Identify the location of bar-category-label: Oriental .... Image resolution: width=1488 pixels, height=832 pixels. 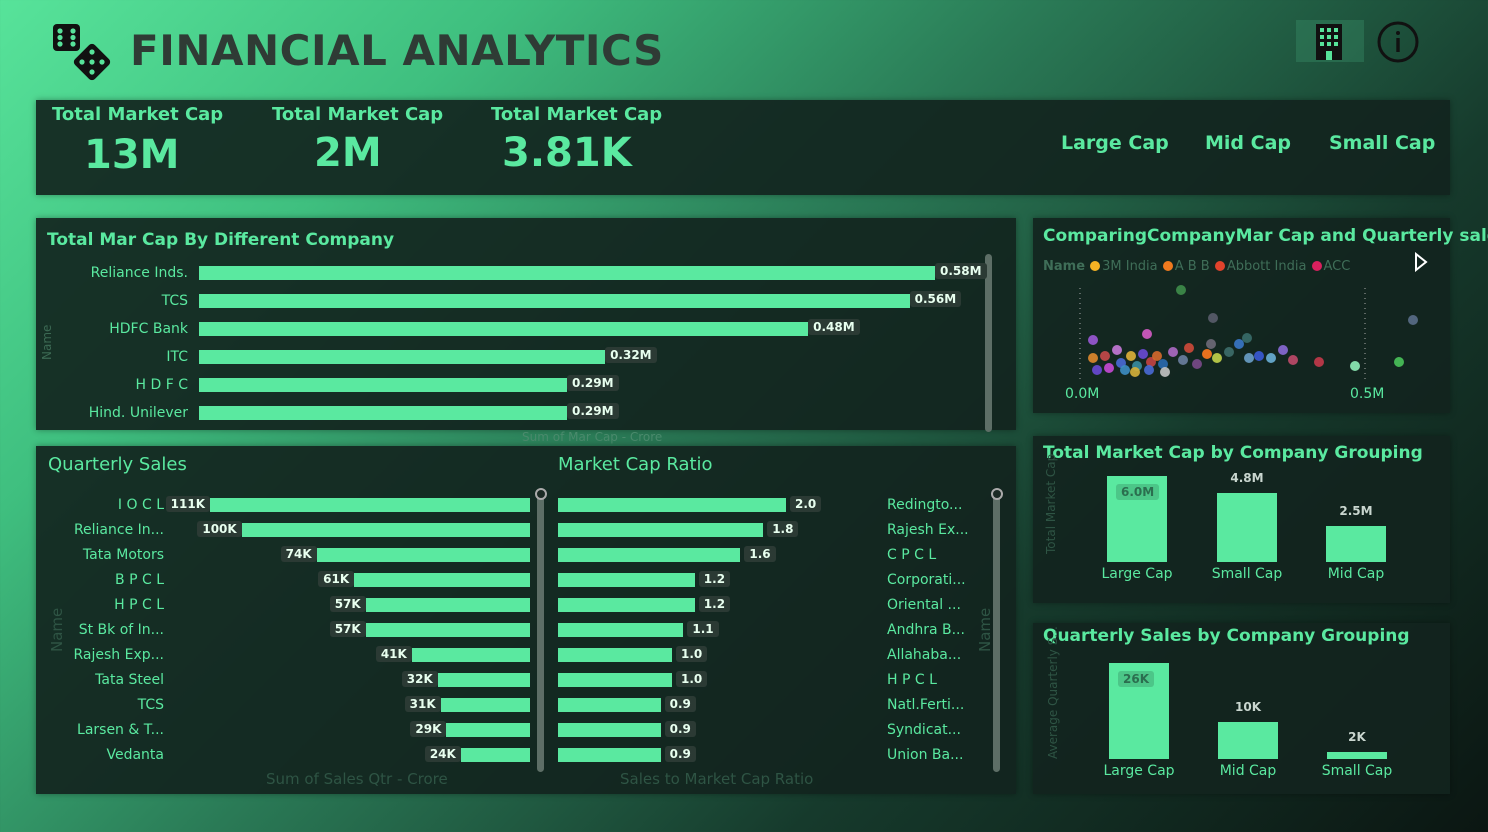
(924, 605).